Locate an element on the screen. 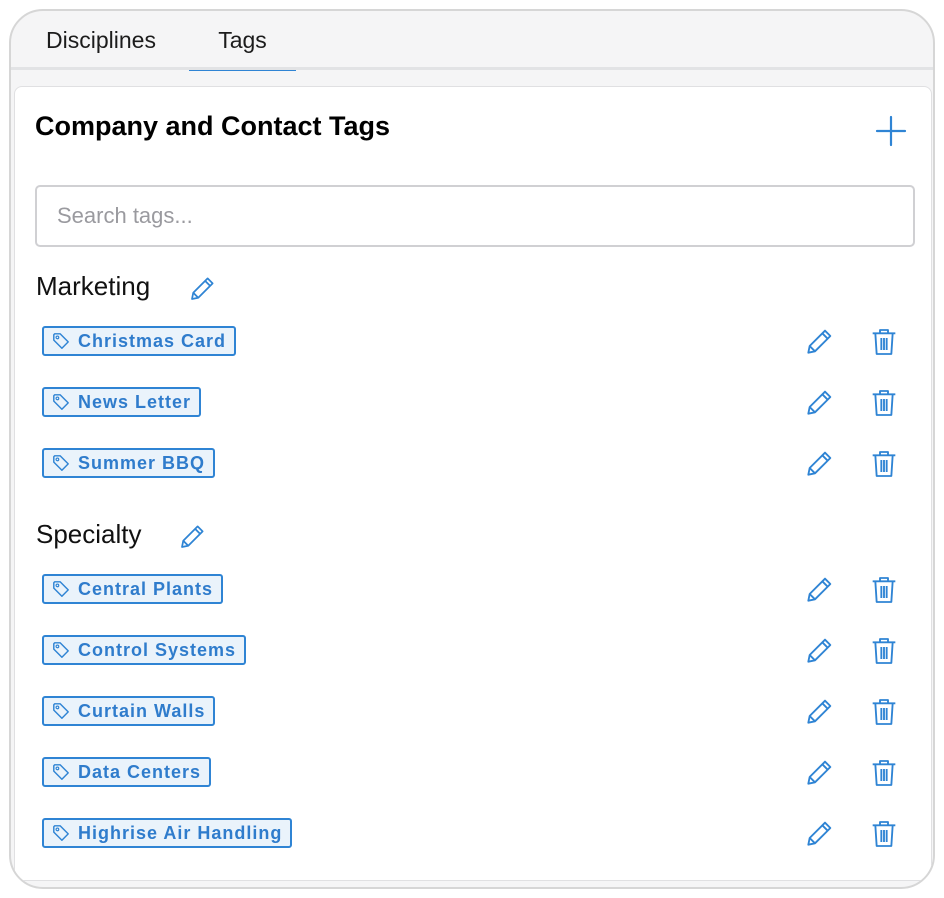  tag-chip: Control Systems is located at coordinates (144, 650).